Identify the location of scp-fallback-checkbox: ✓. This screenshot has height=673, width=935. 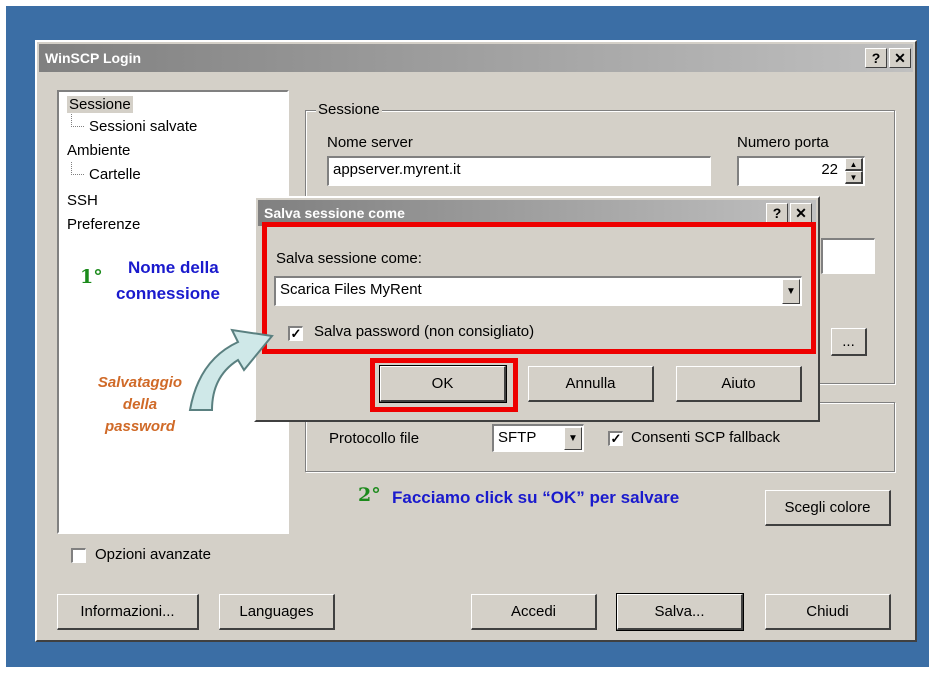
(615, 438).